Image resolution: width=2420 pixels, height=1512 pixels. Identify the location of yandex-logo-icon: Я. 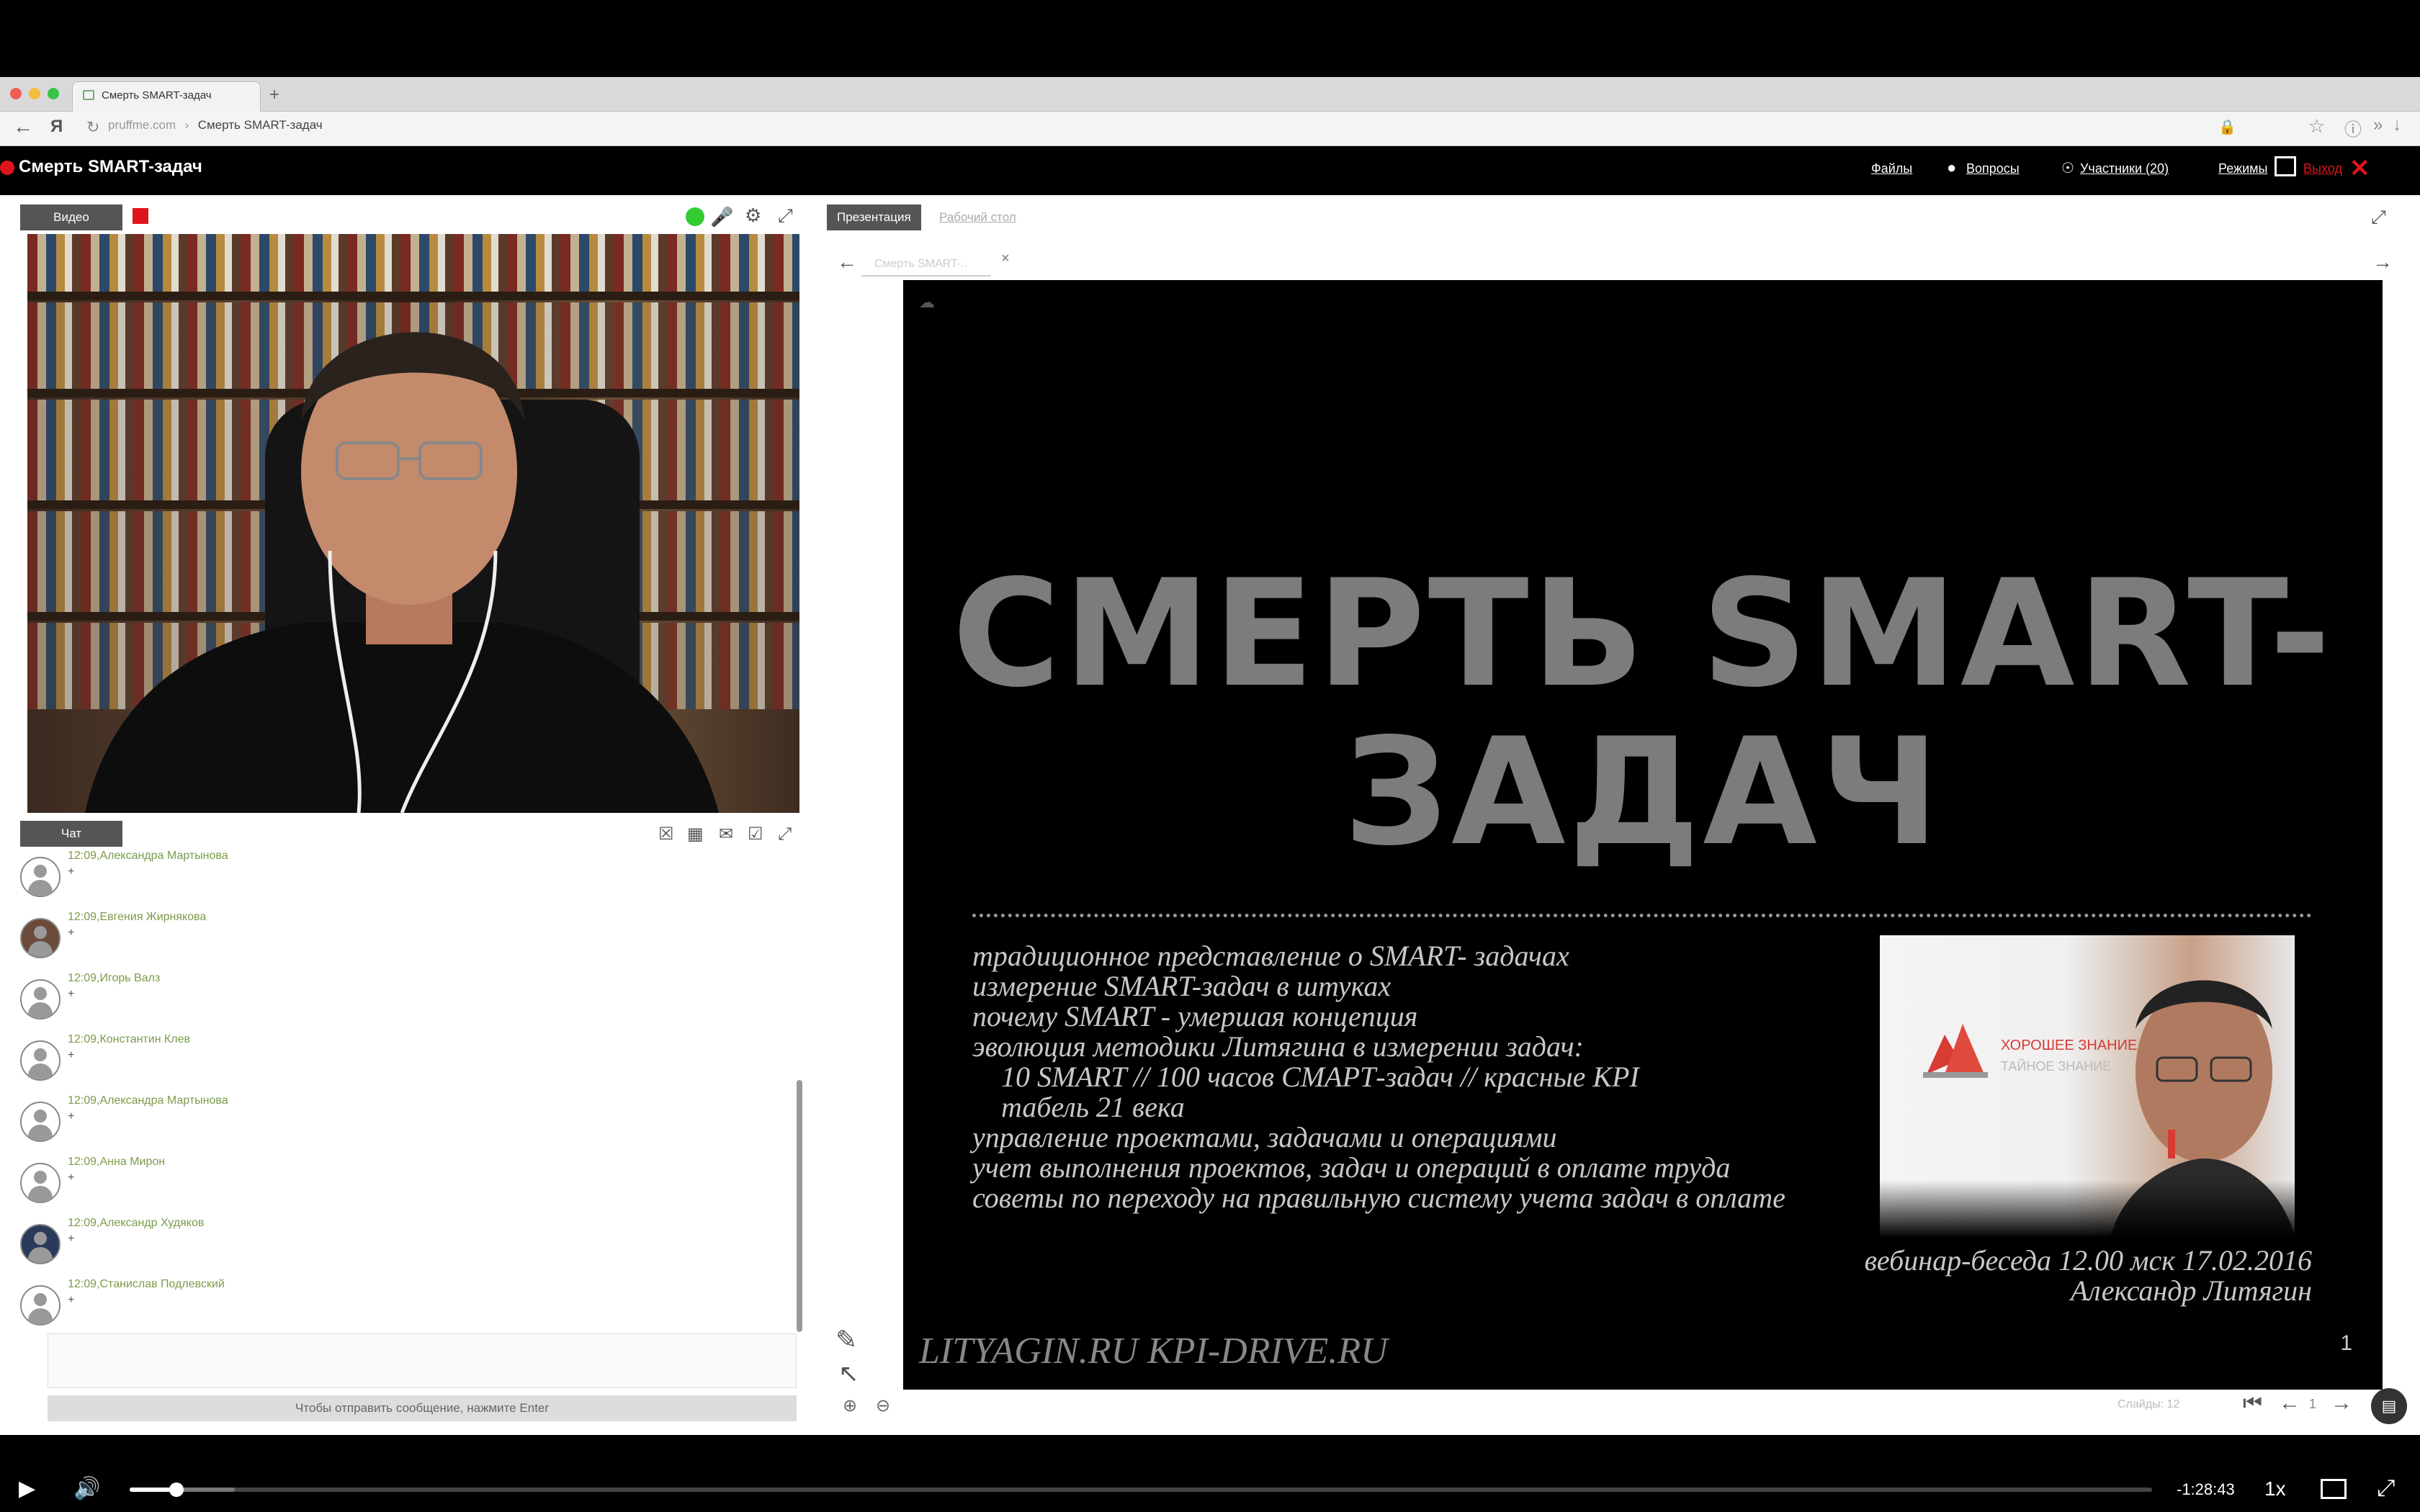
(56, 127).